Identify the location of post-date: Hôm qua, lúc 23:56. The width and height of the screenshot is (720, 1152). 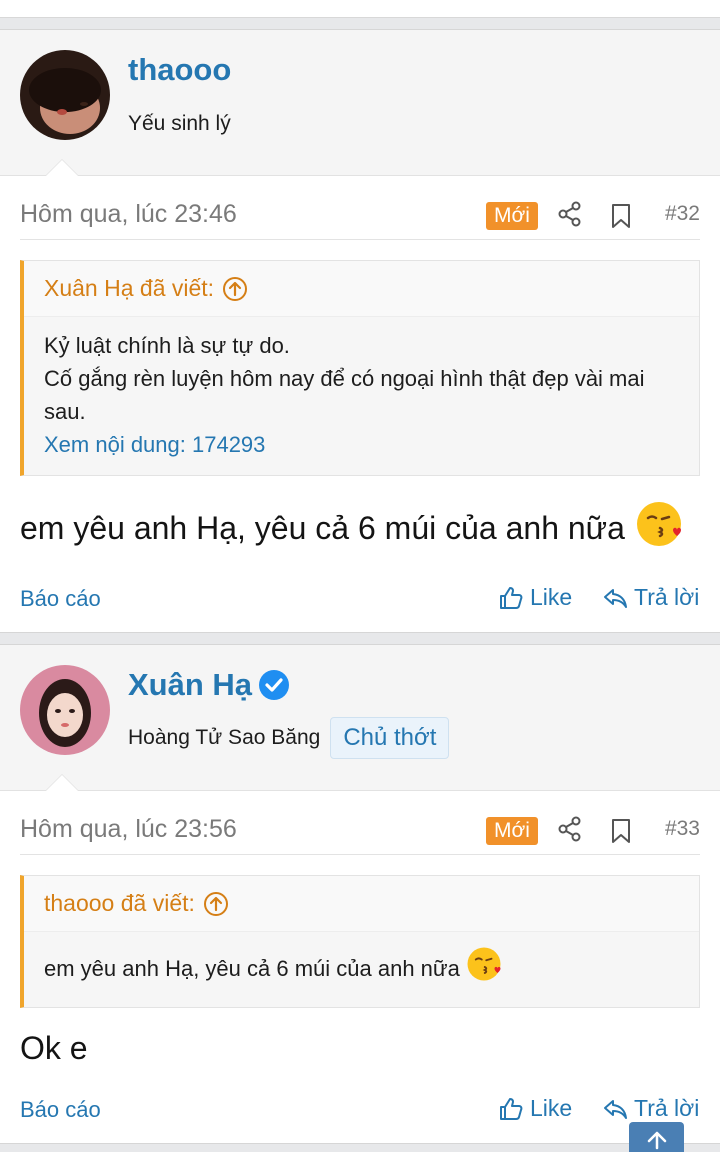
(128, 829).